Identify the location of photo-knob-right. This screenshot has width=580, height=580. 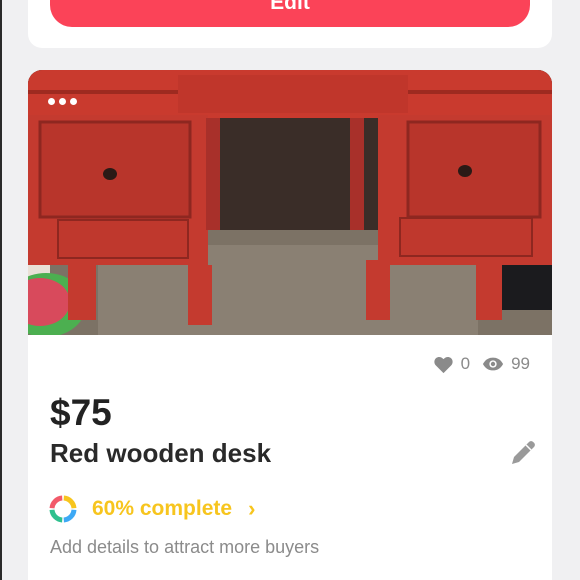
(465, 171).